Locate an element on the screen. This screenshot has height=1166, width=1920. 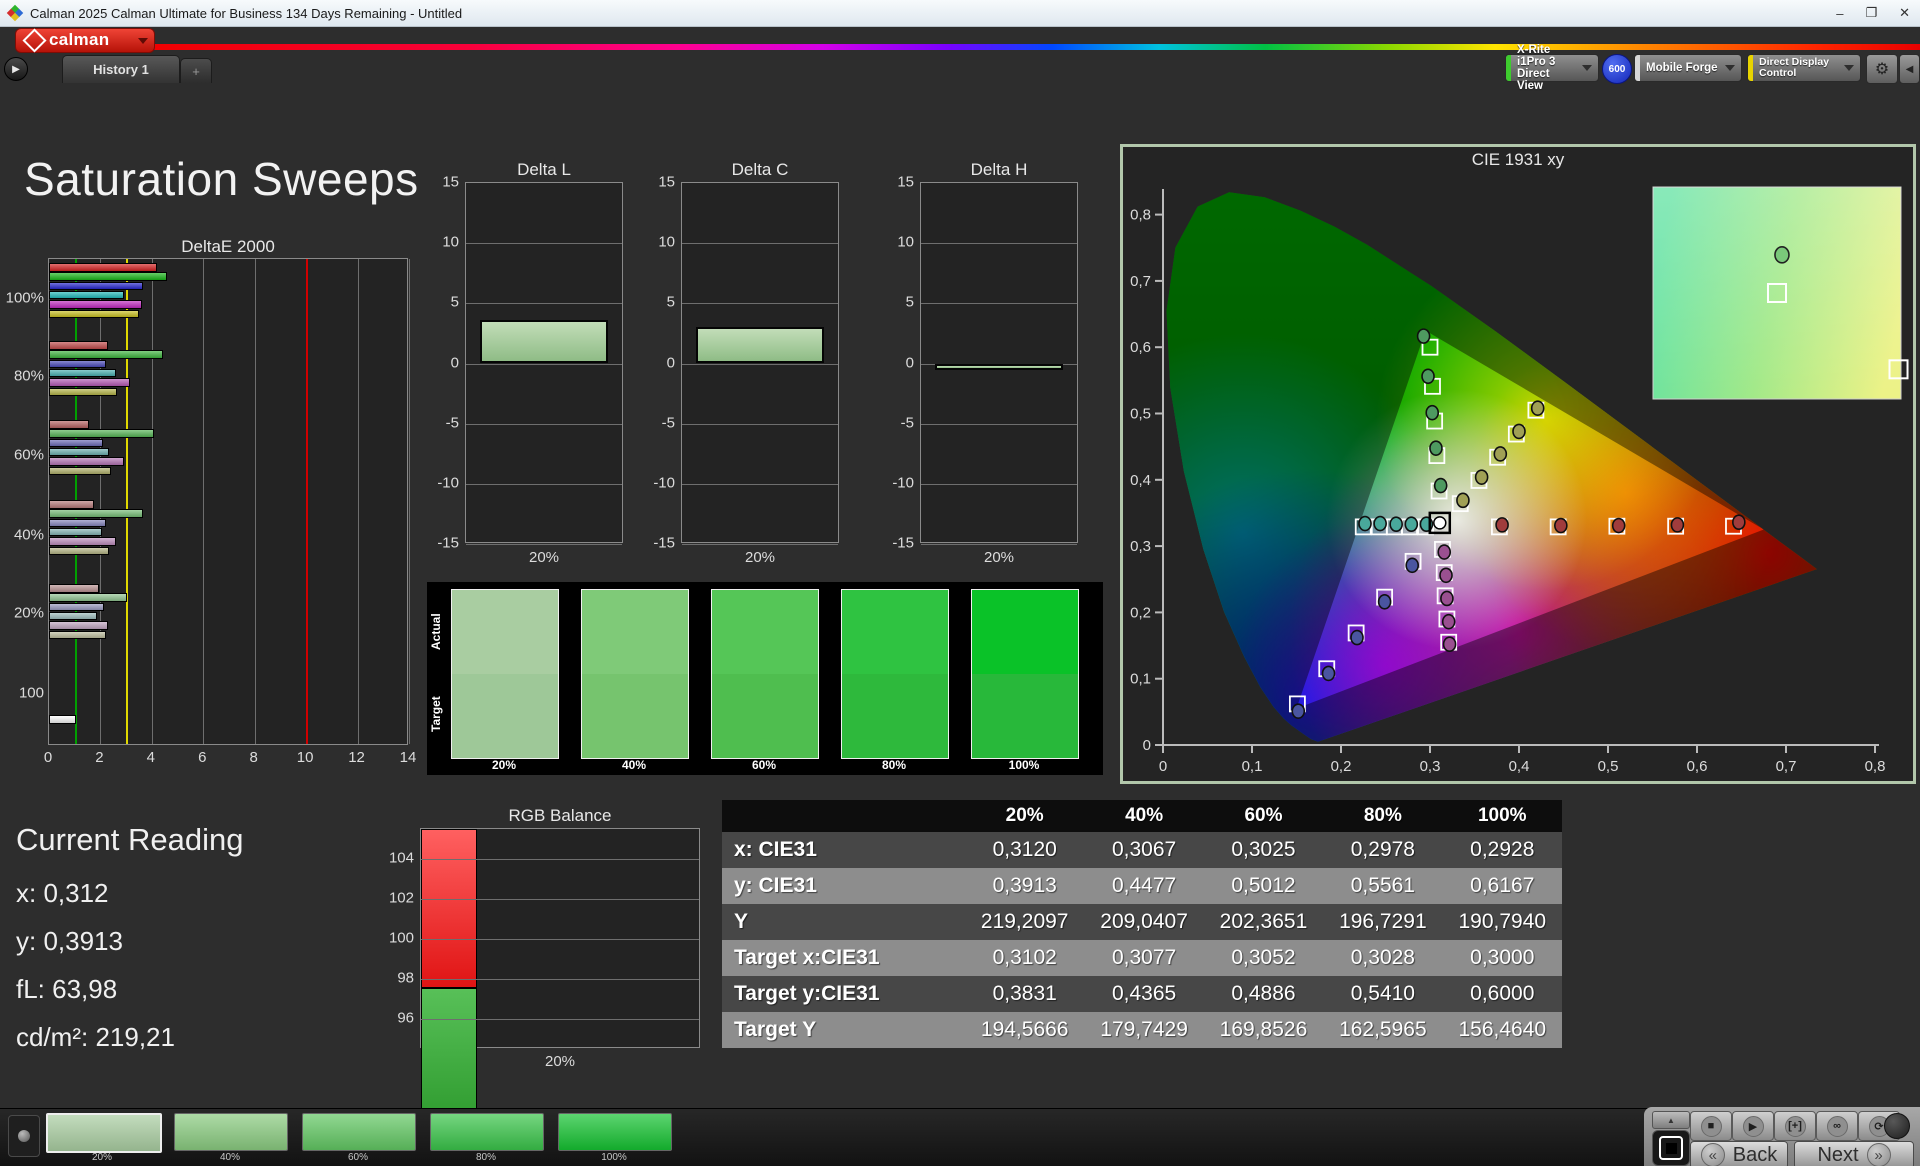
pattern-window-button is located at coordinates (1671, 1148).